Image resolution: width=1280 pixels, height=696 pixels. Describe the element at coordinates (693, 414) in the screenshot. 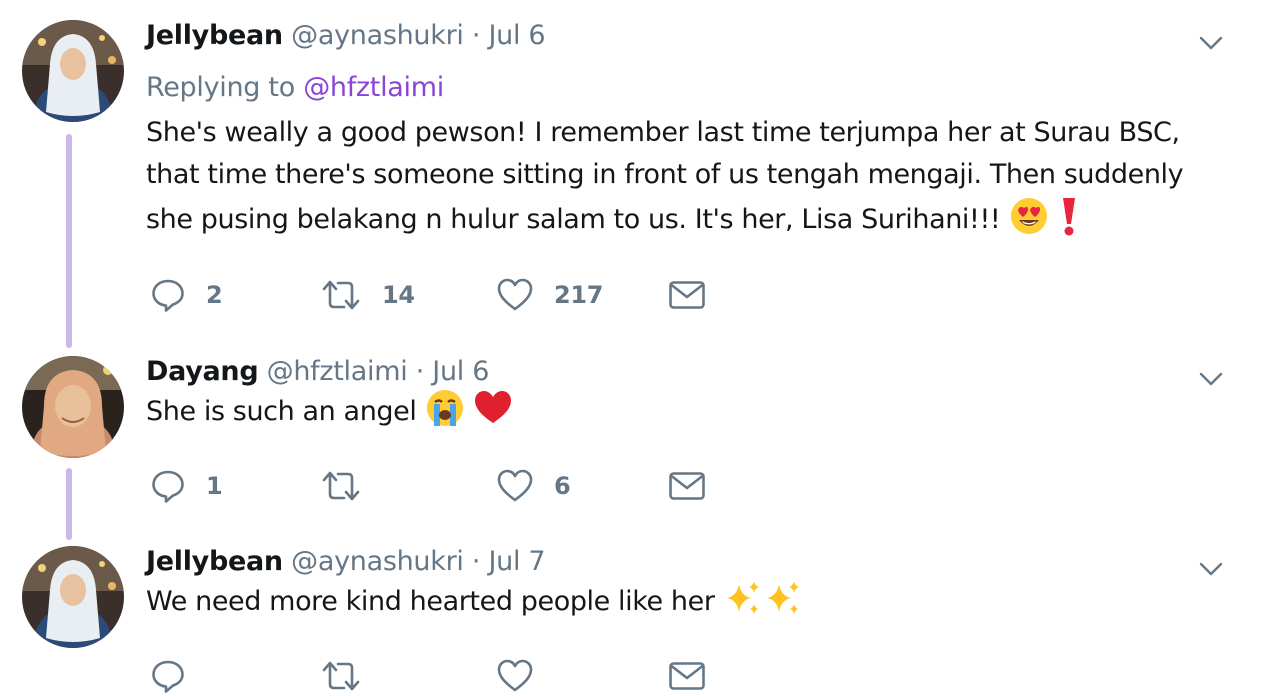

I see `tweet-text: She is such an angel` at that location.